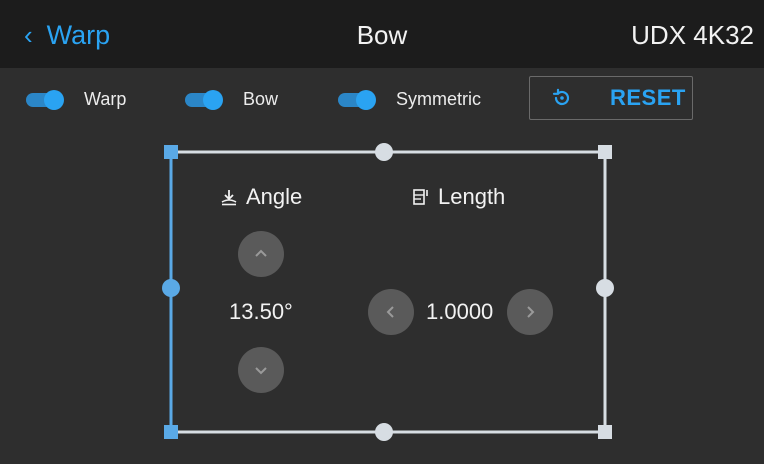 This screenshot has width=764, height=464. Describe the element at coordinates (261, 311) in the screenshot. I see `angle-value: 13.50°` at that location.